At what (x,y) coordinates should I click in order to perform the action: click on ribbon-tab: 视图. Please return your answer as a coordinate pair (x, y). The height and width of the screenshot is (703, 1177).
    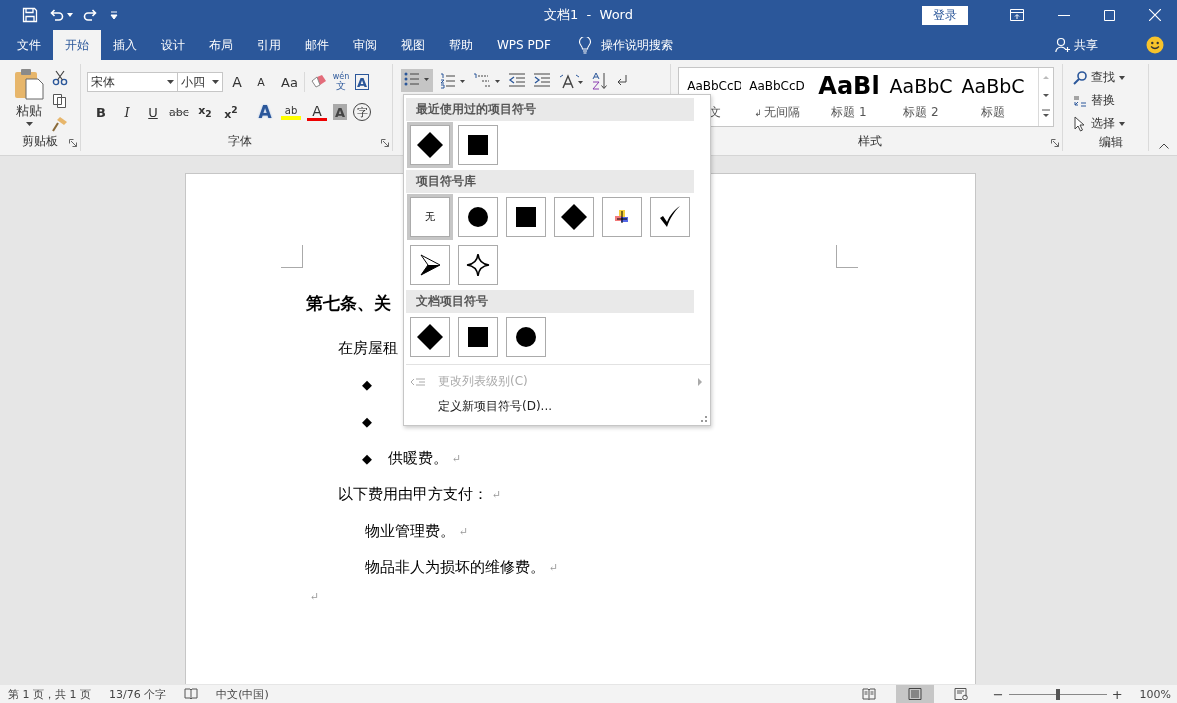
    Looking at the image, I should click on (413, 45).